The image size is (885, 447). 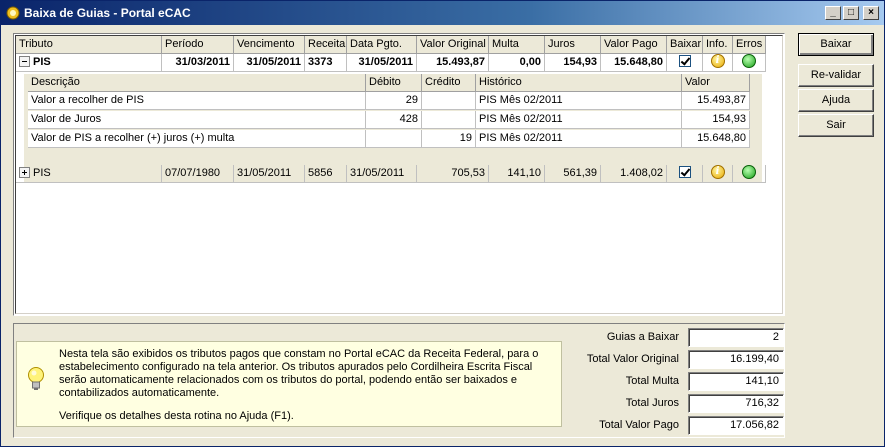 I want to click on col-valor-pago: Valor Pago, so click(x=634, y=45).